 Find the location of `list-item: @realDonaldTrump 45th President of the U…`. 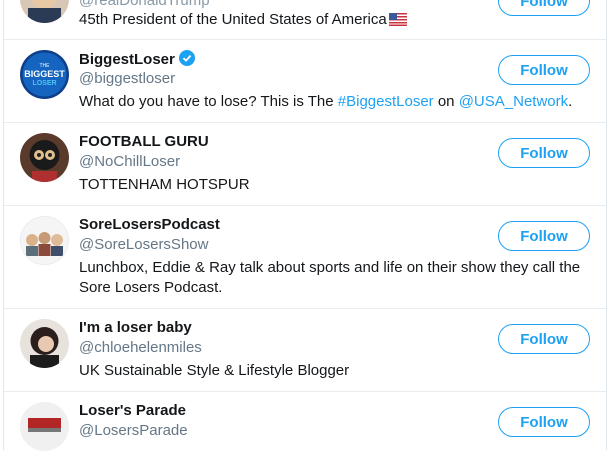

list-item: @realDonaldTrump 45th President of the U… is located at coordinates (305, 20).